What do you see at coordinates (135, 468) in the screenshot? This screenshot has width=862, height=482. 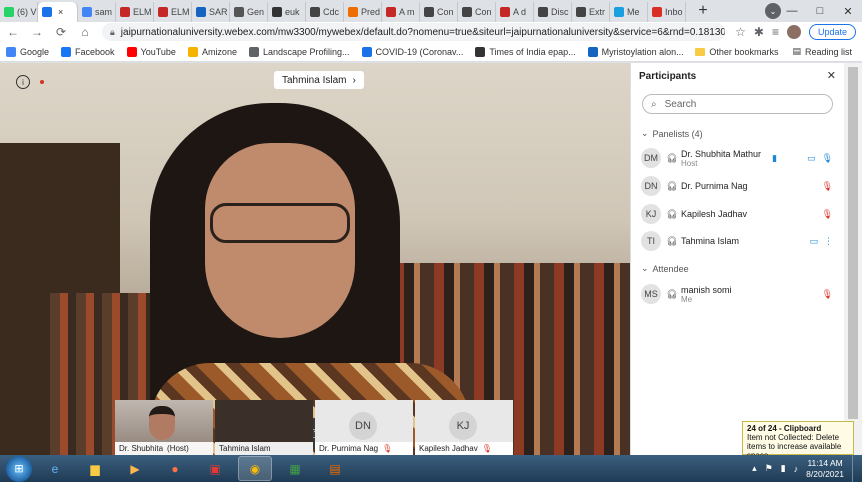 I see `taskbar-media-icon: ▶` at bounding box center [135, 468].